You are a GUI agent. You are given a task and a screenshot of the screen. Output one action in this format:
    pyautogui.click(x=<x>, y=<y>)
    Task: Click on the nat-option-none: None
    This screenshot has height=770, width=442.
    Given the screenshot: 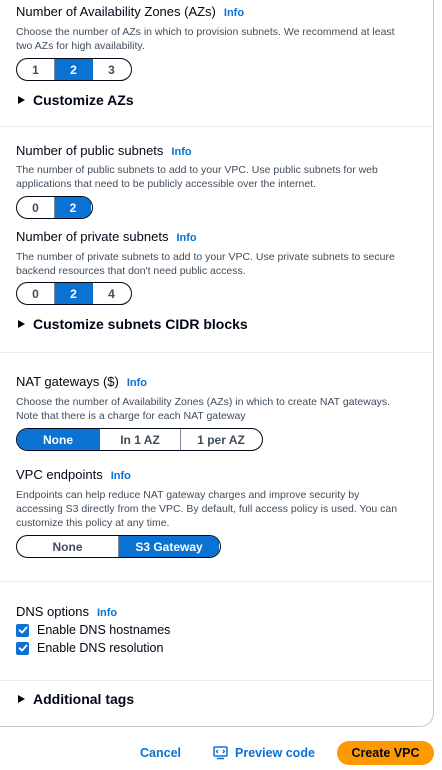 What is the action you would take?
    pyautogui.click(x=58, y=439)
    